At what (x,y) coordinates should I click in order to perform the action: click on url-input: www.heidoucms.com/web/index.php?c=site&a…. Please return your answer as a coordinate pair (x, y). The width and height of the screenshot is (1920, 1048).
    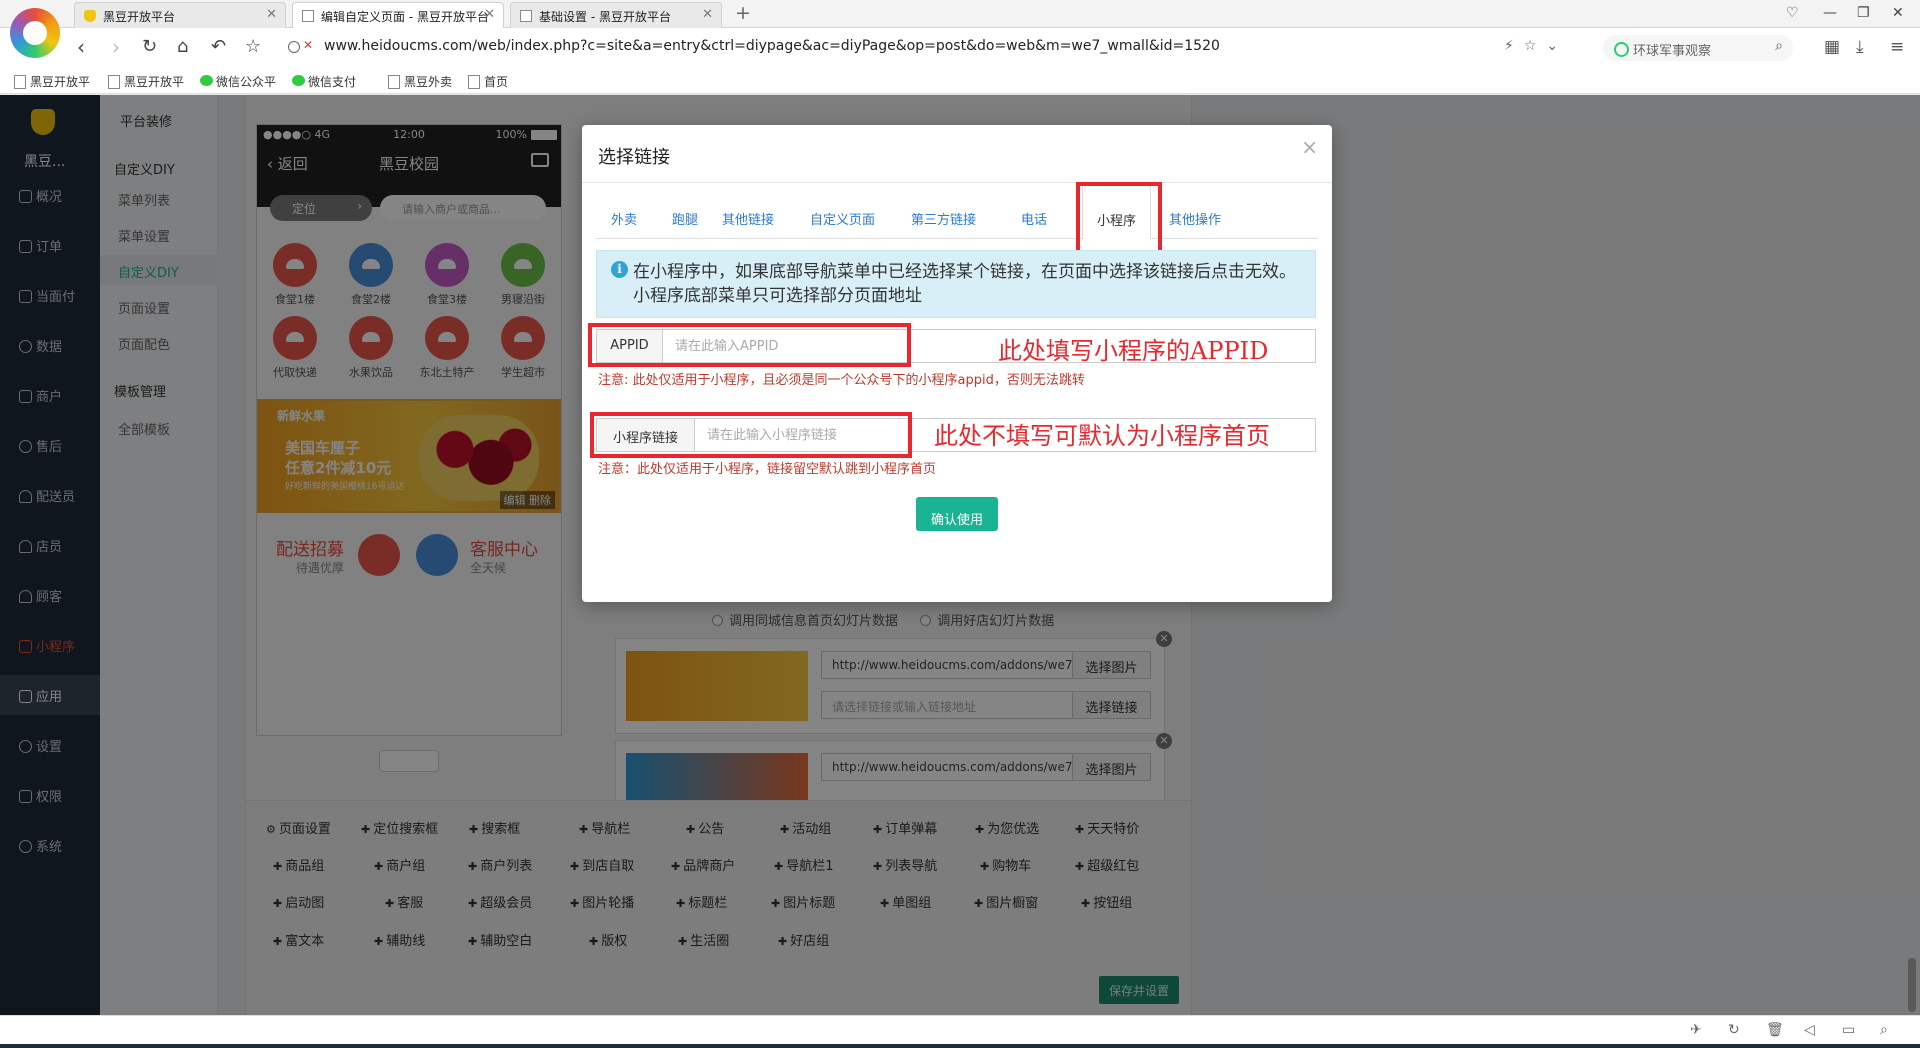
    Looking at the image, I should click on (935, 48).